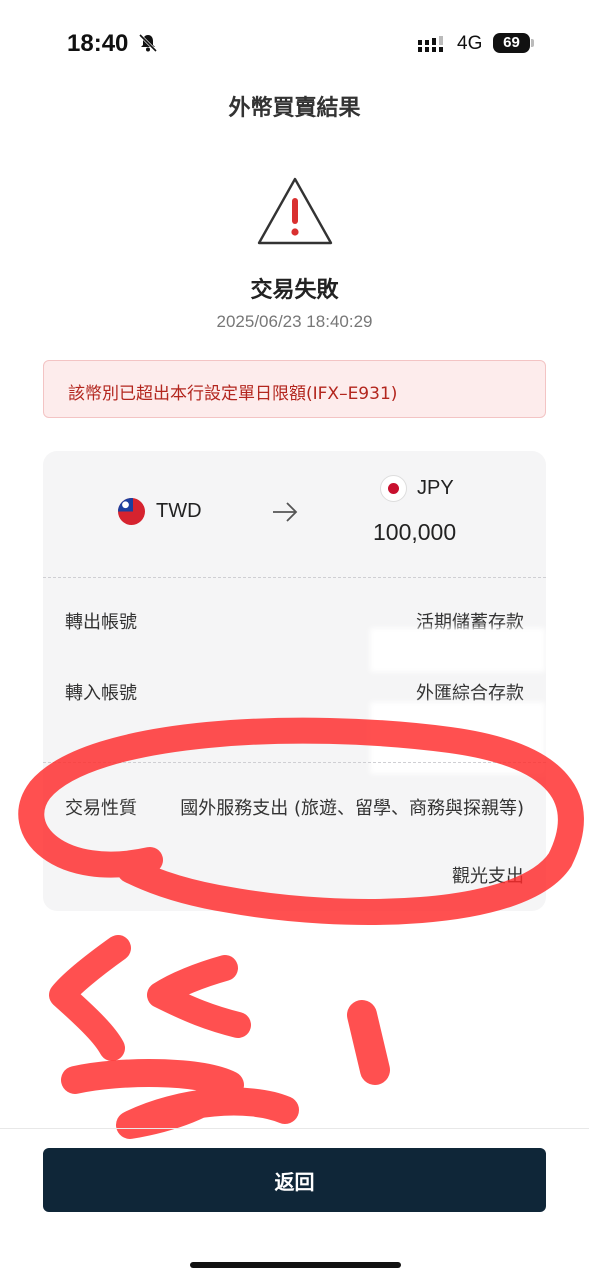  I want to click on signal-icon, so click(430, 44).